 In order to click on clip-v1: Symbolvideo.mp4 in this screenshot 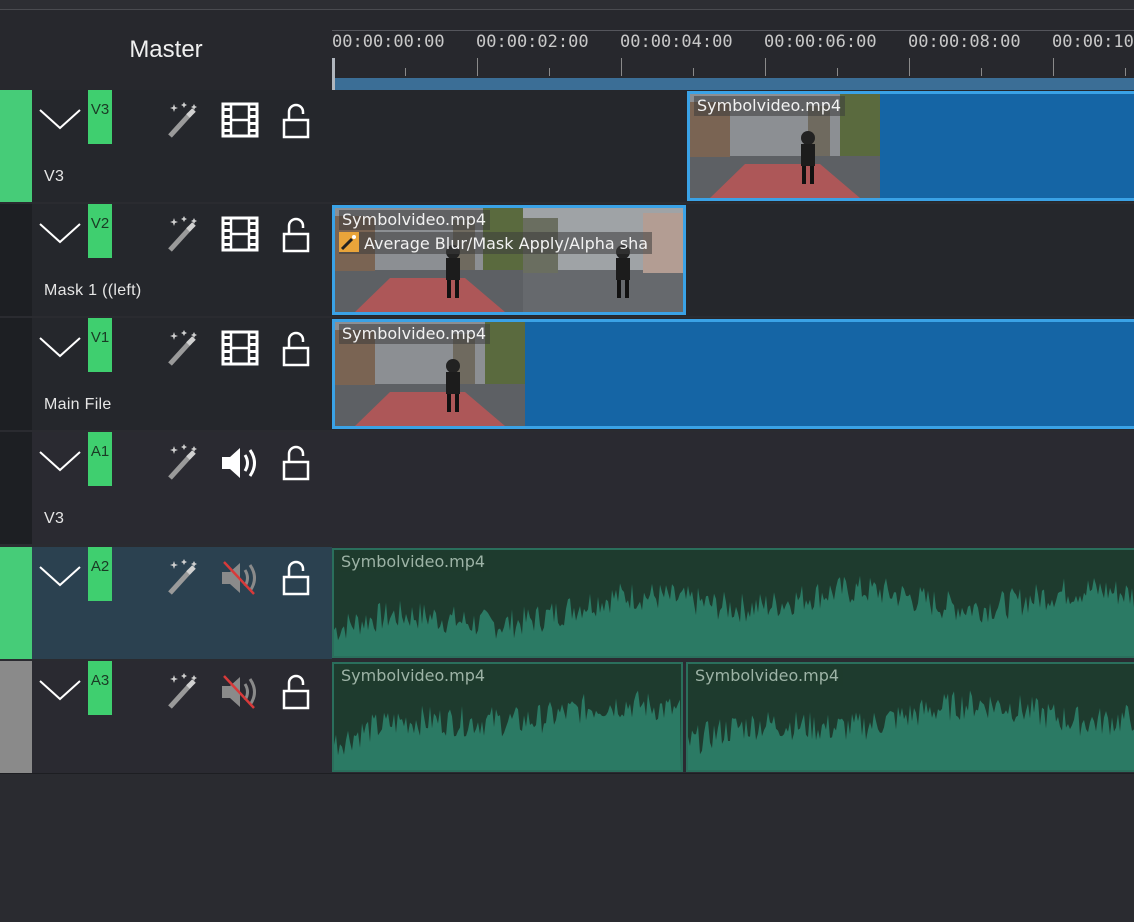, I will do `click(733, 374)`.